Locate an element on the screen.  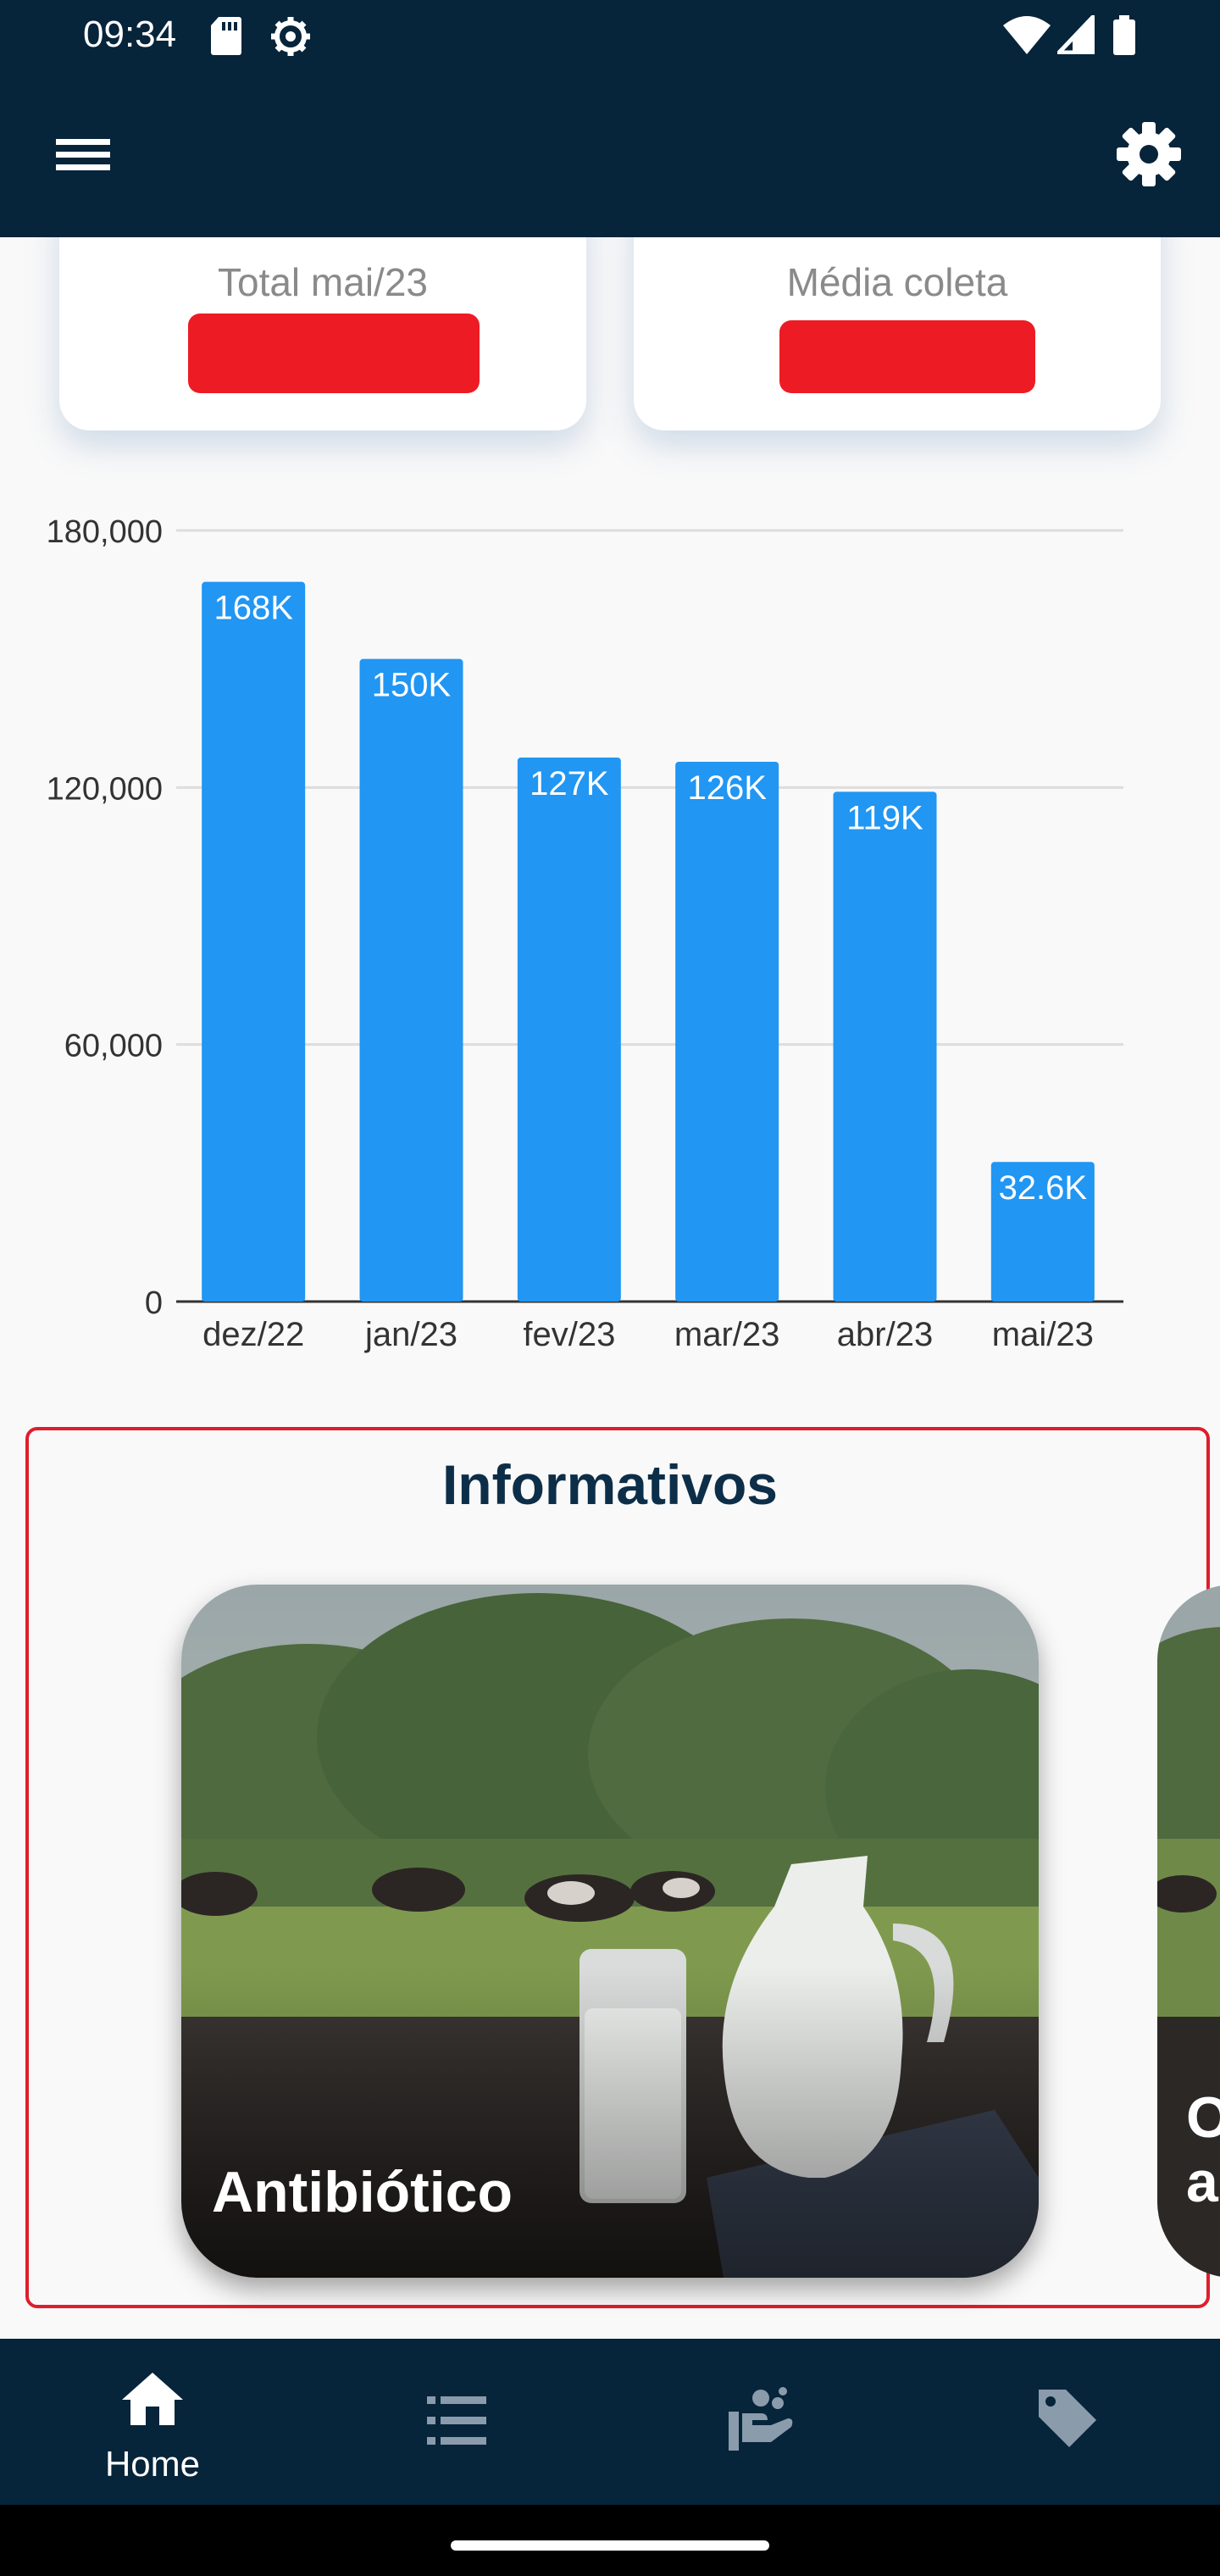
nav-tag is located at coordinates (1067, 2422).